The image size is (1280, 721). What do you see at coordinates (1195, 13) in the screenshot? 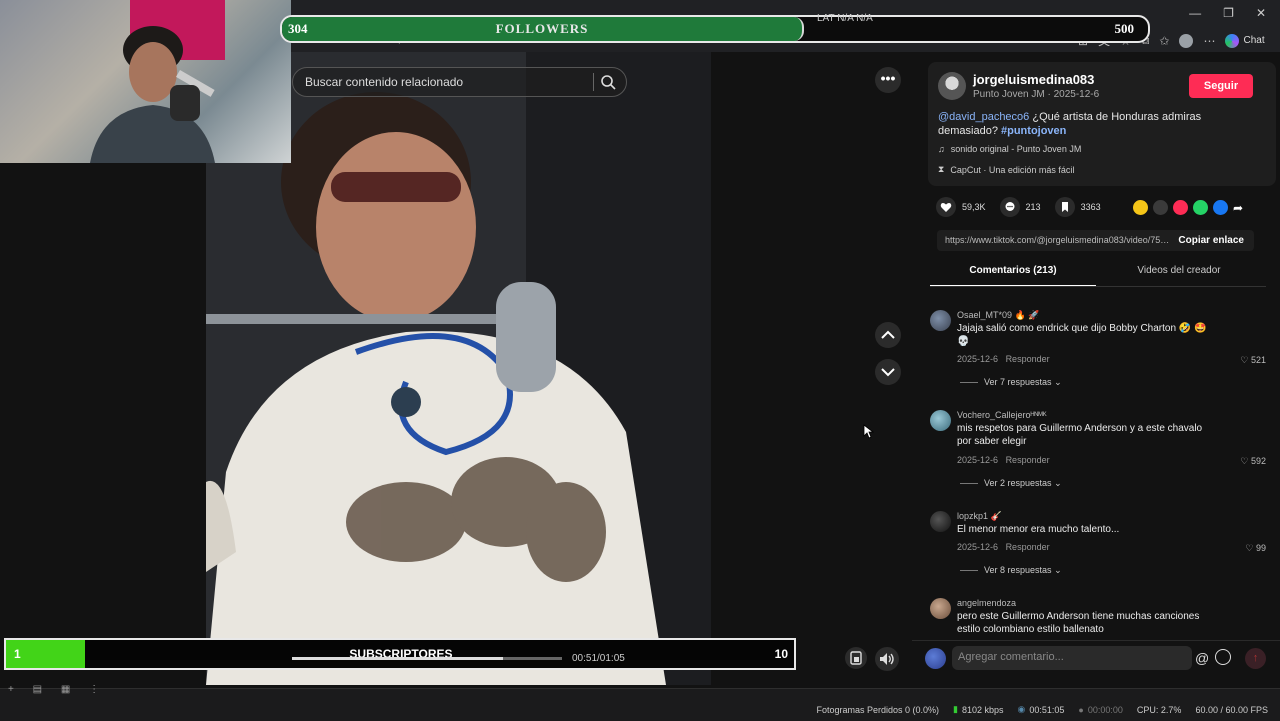
I see `minimize-icon: —` at bounding box center [1195, 13].